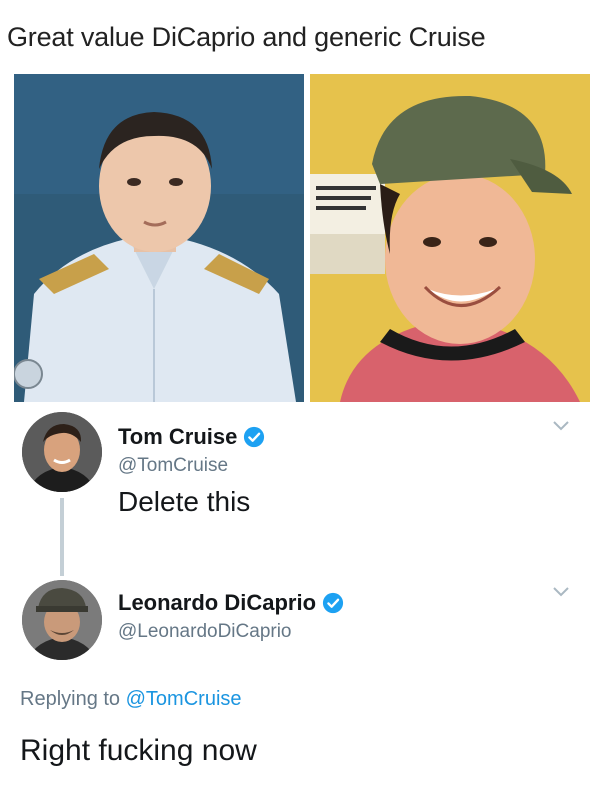 The width and height of the screenshot is (590, 788). Describe the element at coordinates (62, 452) in the screenshot. I see `tom-cruise-avatar` at that location.